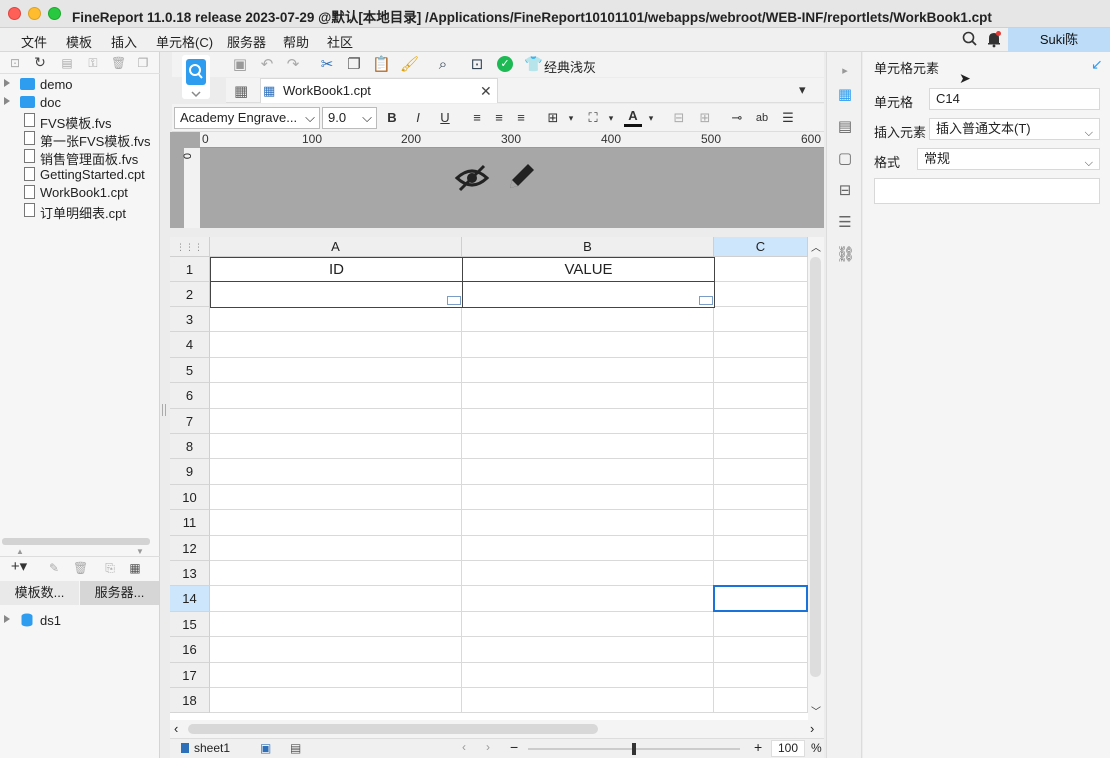 The image size is (1110, 758). What do you see at coordinates (488, 747) in the screenshot?
I see `next-sheet-icon: ›` at bounding box center [488, 747].